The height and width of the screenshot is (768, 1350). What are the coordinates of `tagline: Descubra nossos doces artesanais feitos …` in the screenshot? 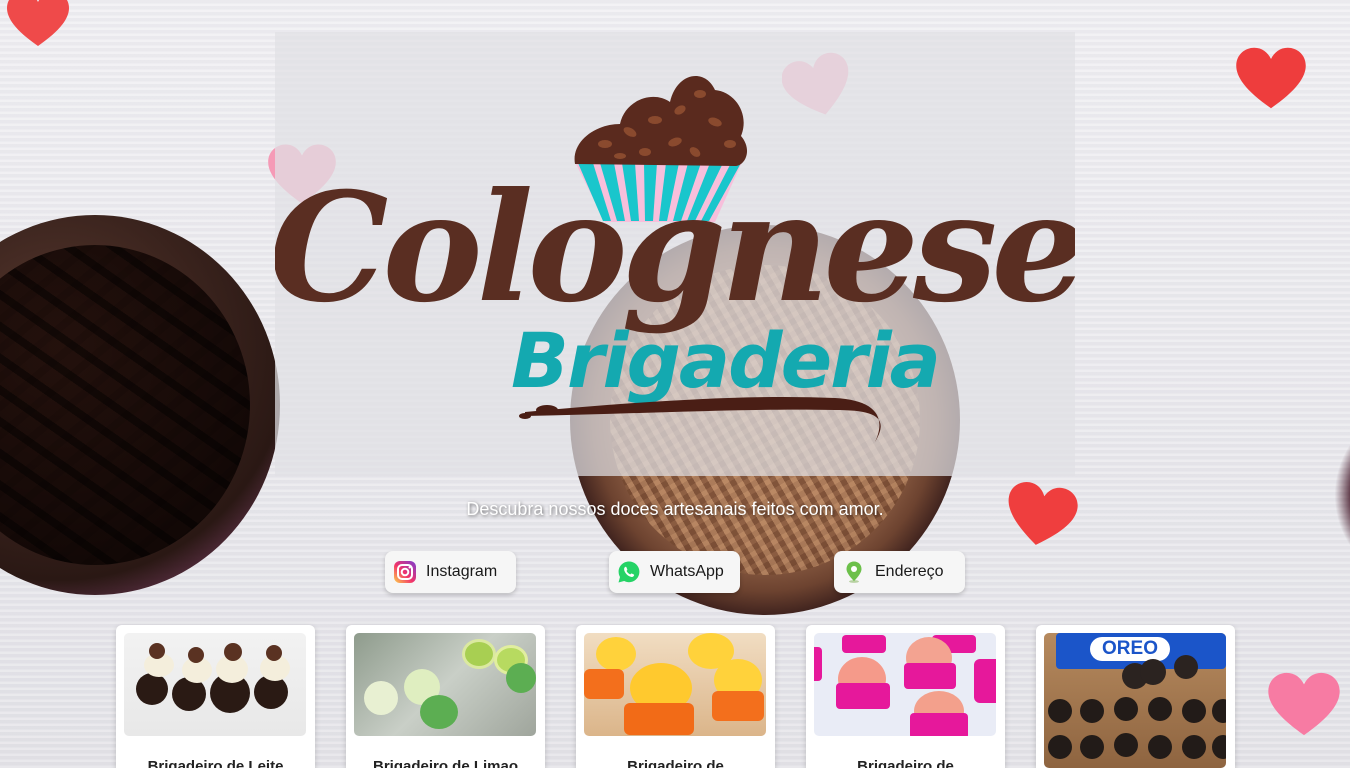 It's located at (675, 509).